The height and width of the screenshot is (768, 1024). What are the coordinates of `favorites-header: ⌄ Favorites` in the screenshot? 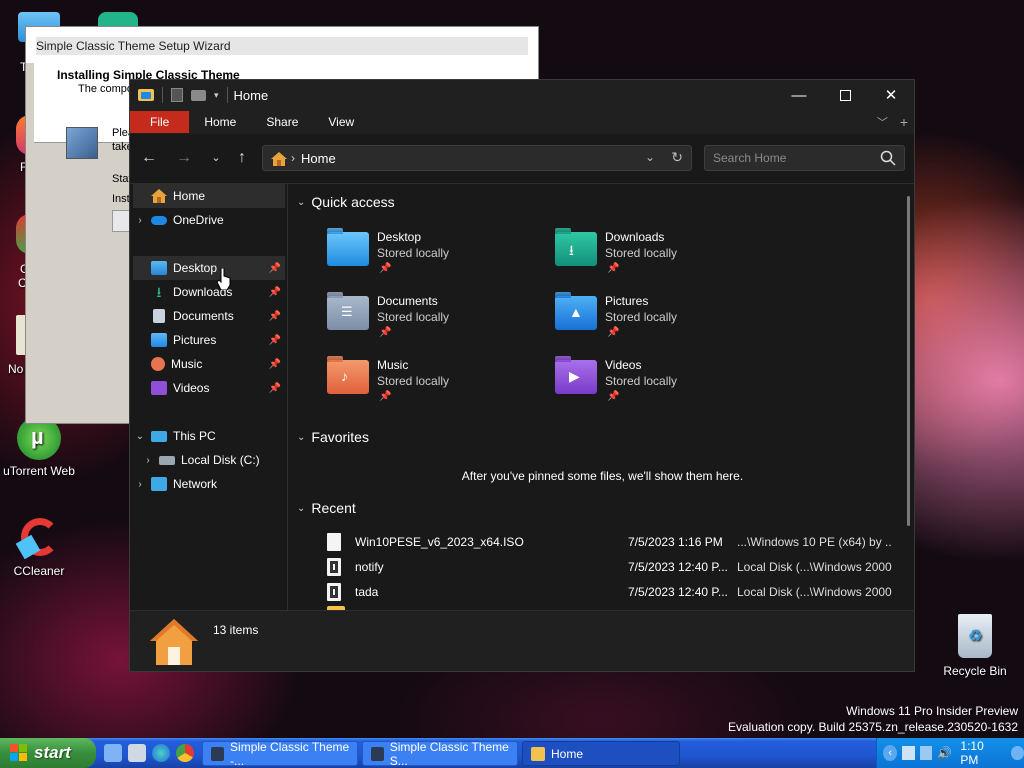 It's located at (333, 437).